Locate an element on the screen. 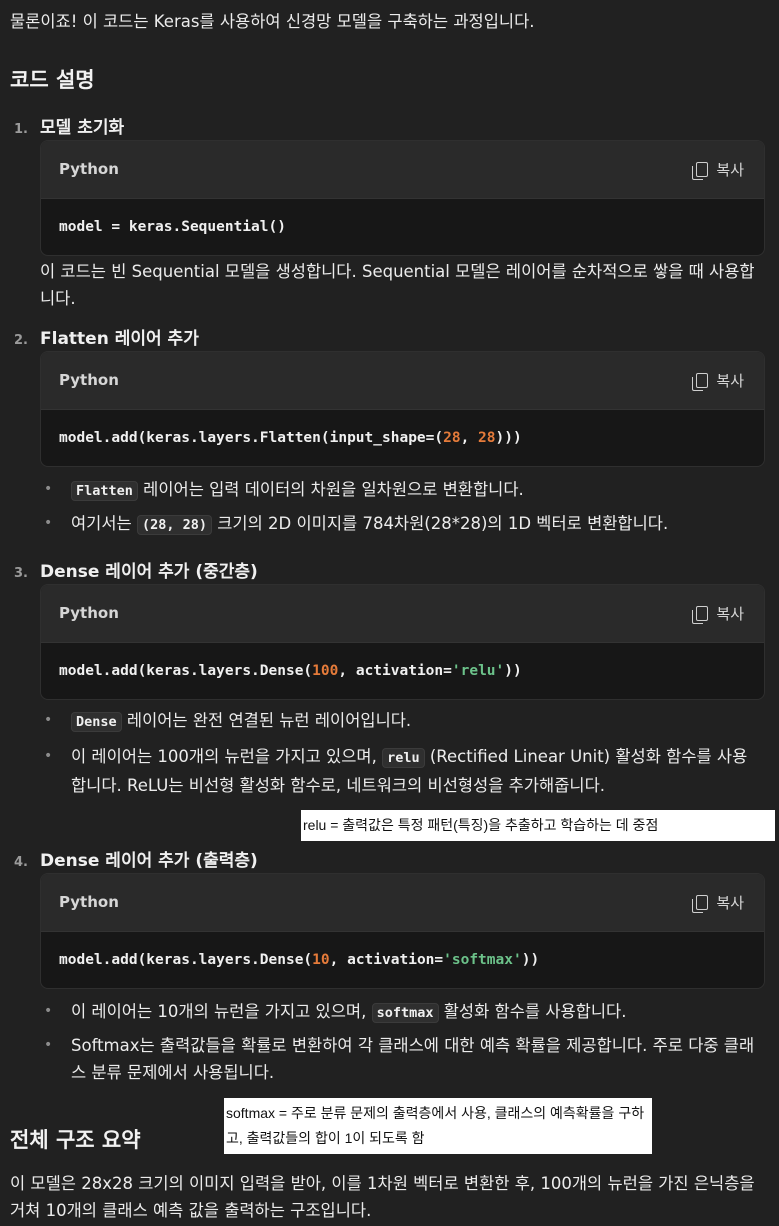 This screenshot has height=1226, width=779. section-heading-summary: 전체 구조 요약 is located at coordinates (75, 1140).